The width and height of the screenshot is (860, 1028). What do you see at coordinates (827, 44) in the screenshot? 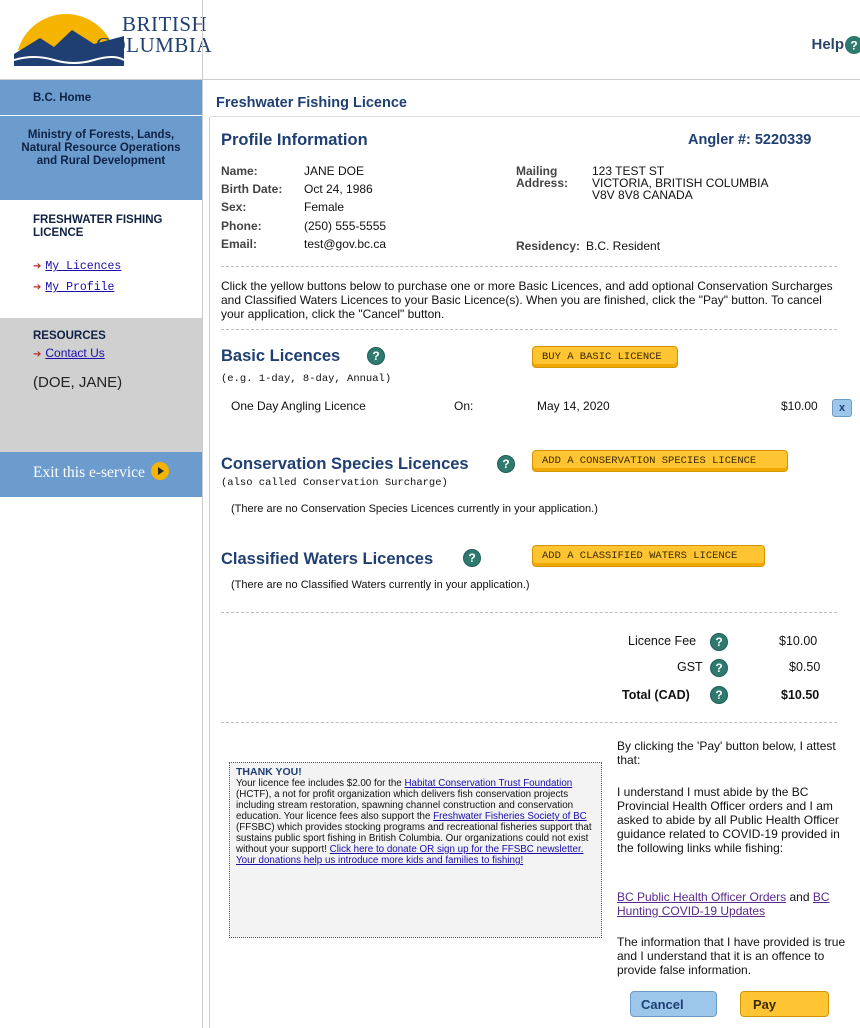
I see `help-link: Help` at bounding box center [827, 44].